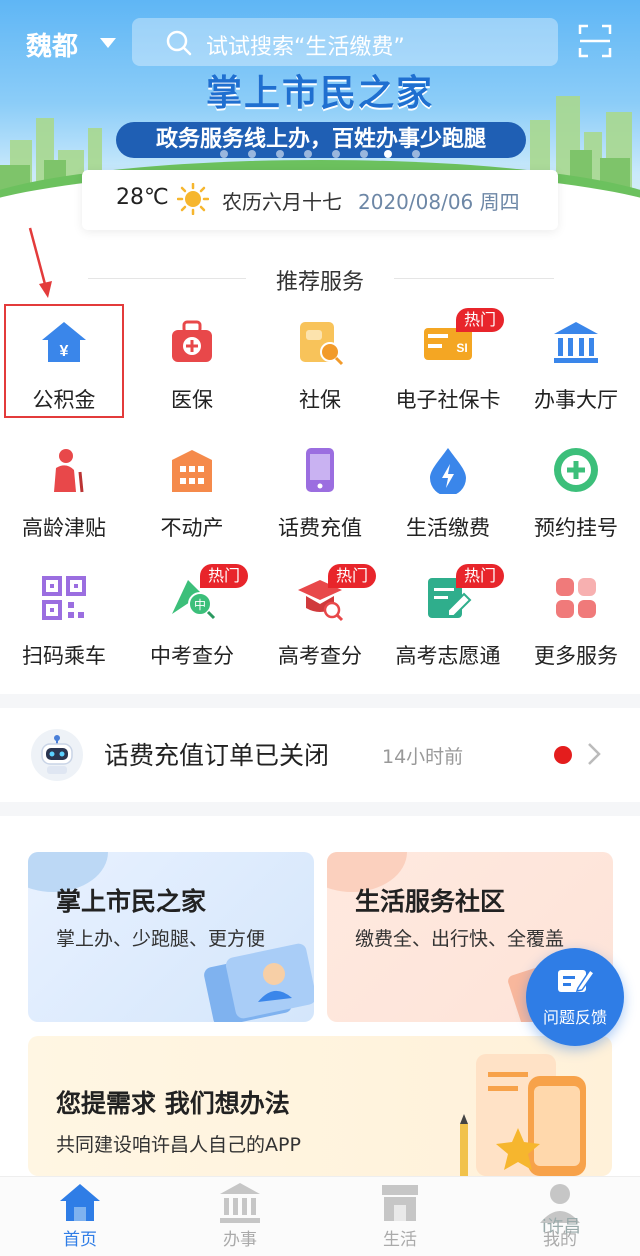 The width and height of the screenshot is (640, 1256). I want to click on service-label: 社保, so click(320, 400).